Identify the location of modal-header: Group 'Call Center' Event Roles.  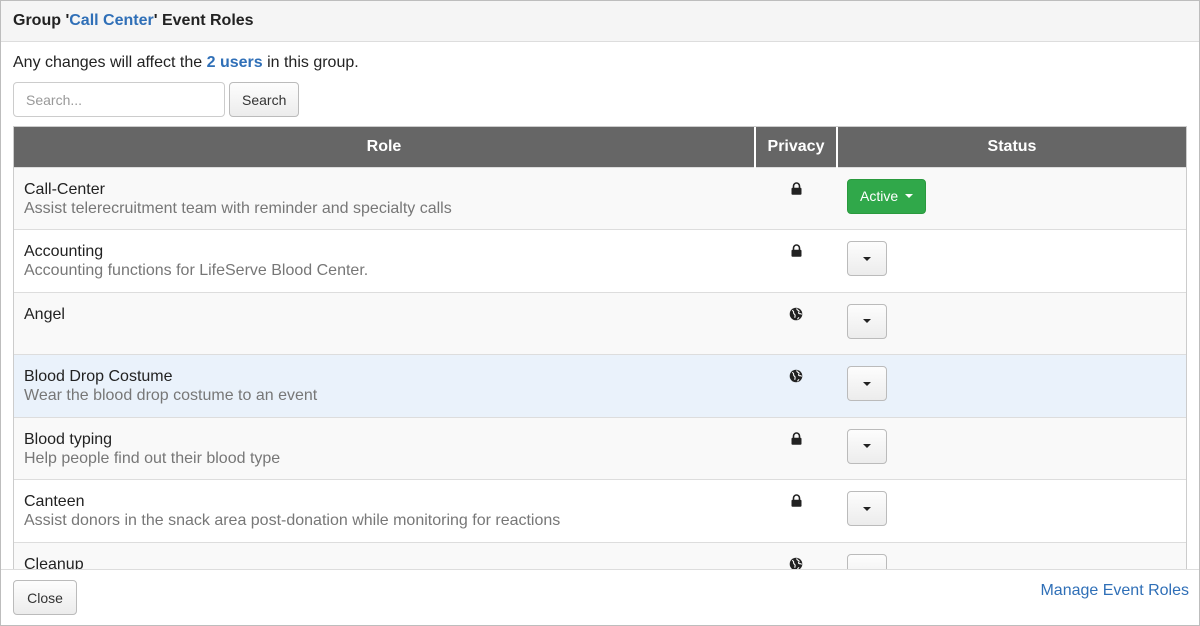
(600, 21).